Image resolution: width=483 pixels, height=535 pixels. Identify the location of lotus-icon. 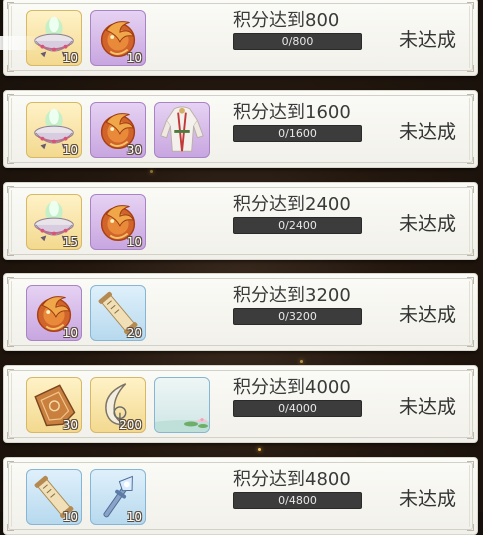
(182, 425).